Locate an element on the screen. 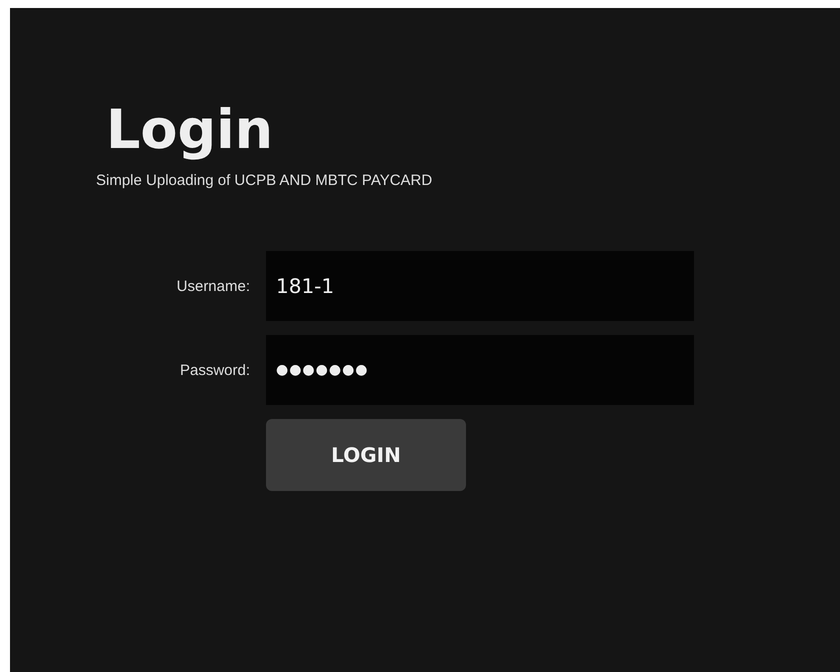 The image size is (840, 672). field-label: Password: is located at coordinates (214, 370).